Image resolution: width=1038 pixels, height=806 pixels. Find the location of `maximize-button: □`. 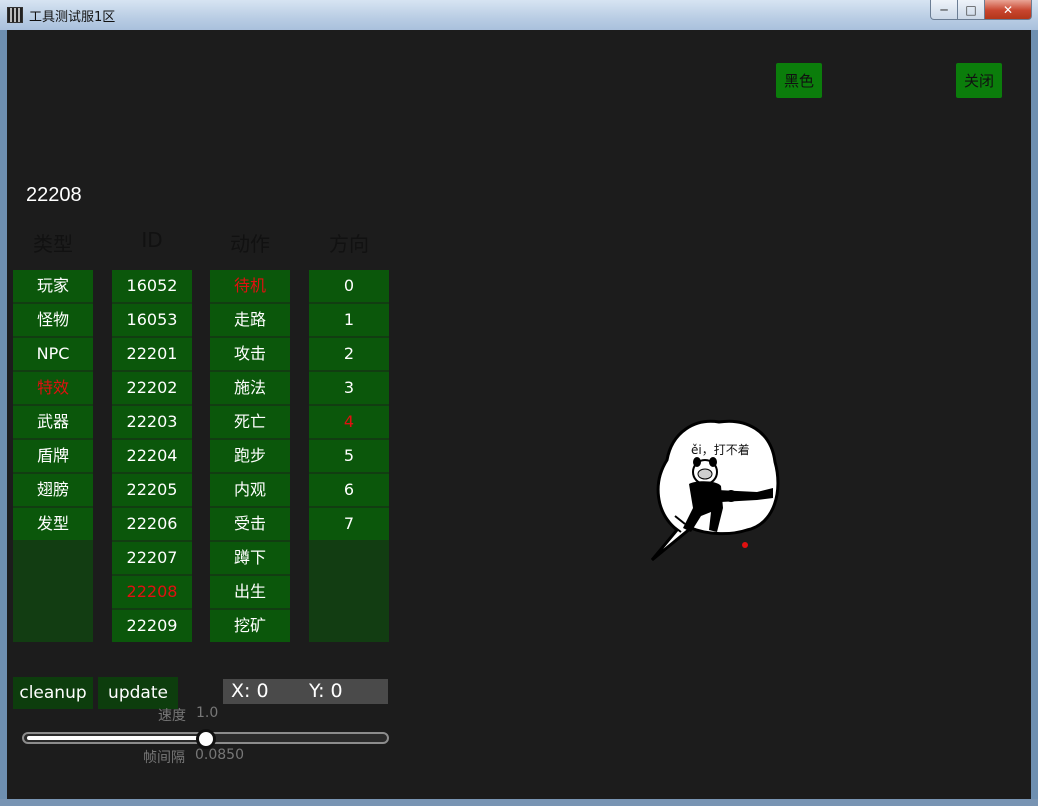

maximize-button: □ is located at coordinates (971, 10).